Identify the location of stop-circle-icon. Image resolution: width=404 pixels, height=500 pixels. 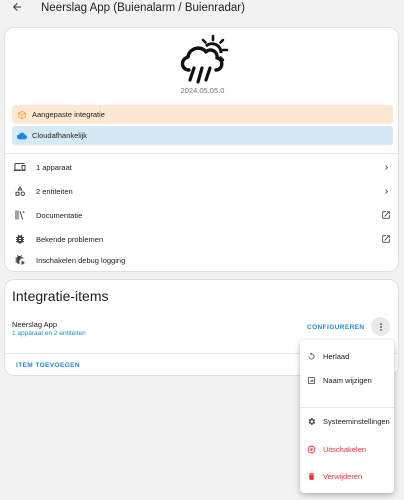
(311, 449).